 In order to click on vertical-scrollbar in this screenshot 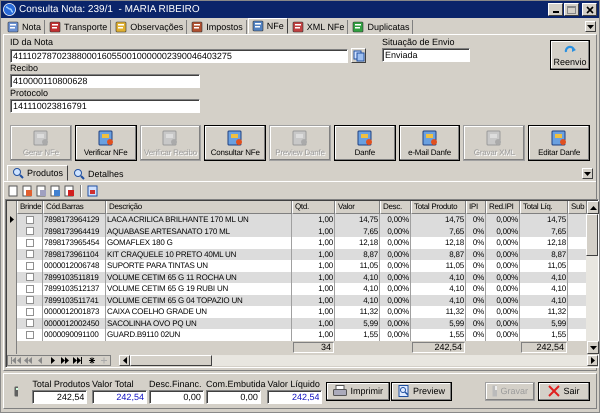, I will do `click(592, 277)`.